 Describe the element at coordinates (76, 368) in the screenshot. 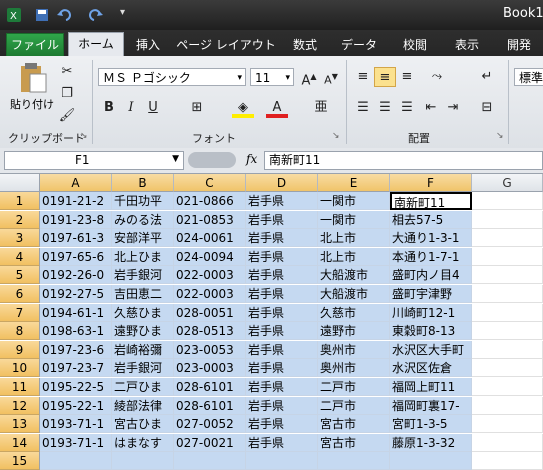

I see `cell: 0197-23-7` at that location.